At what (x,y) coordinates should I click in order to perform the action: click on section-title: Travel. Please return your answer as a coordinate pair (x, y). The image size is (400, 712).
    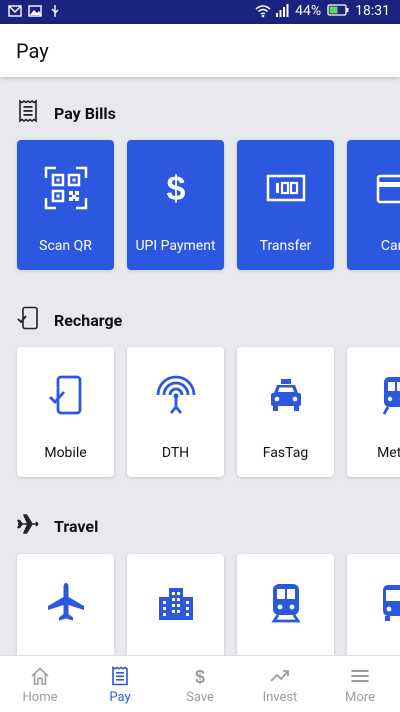
    Looking at the image, I should click on (76, 526).